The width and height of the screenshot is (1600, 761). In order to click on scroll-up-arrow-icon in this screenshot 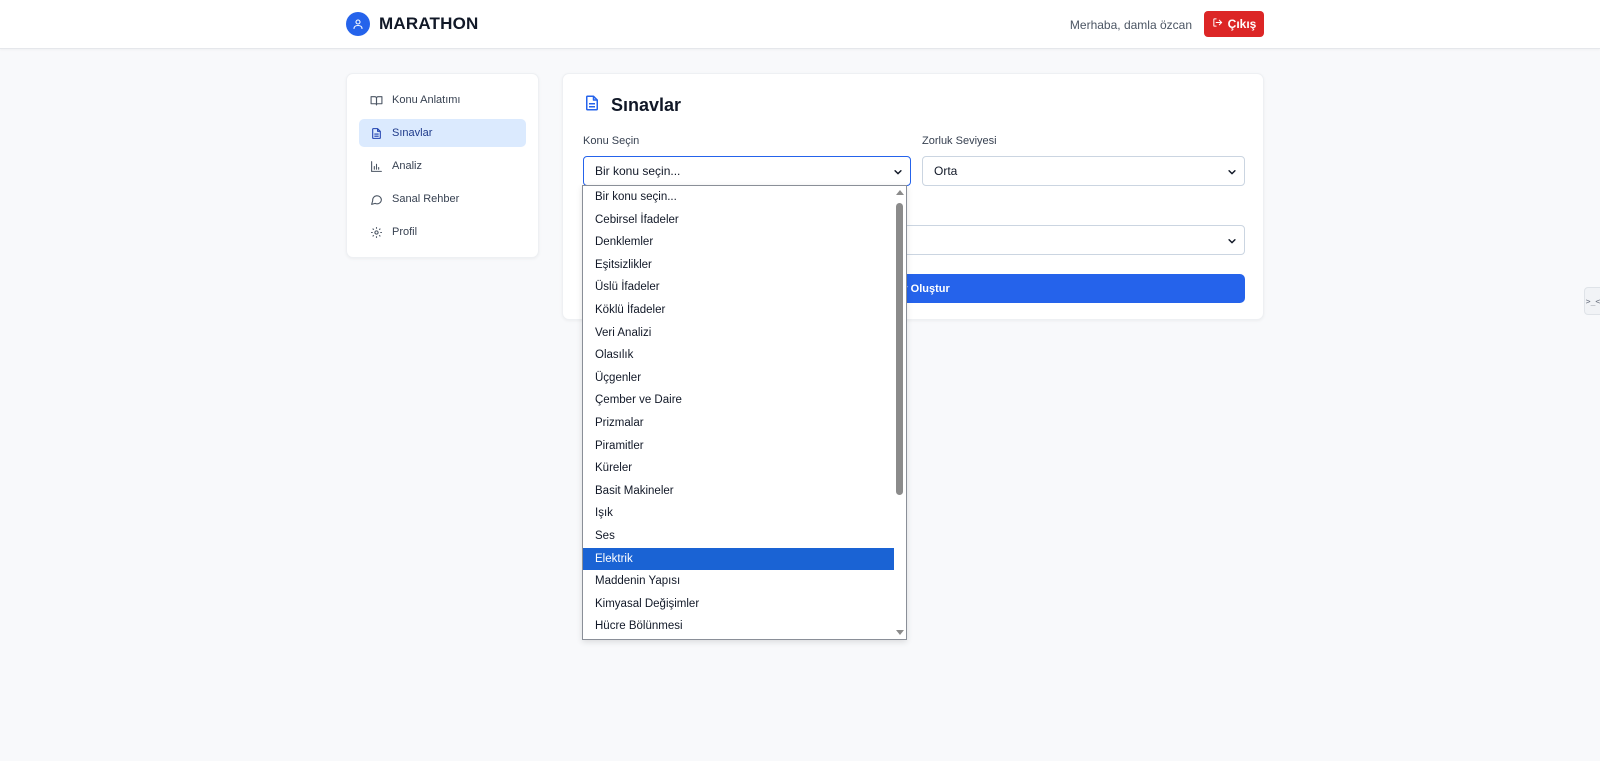, I will do `click(900, 192)`.